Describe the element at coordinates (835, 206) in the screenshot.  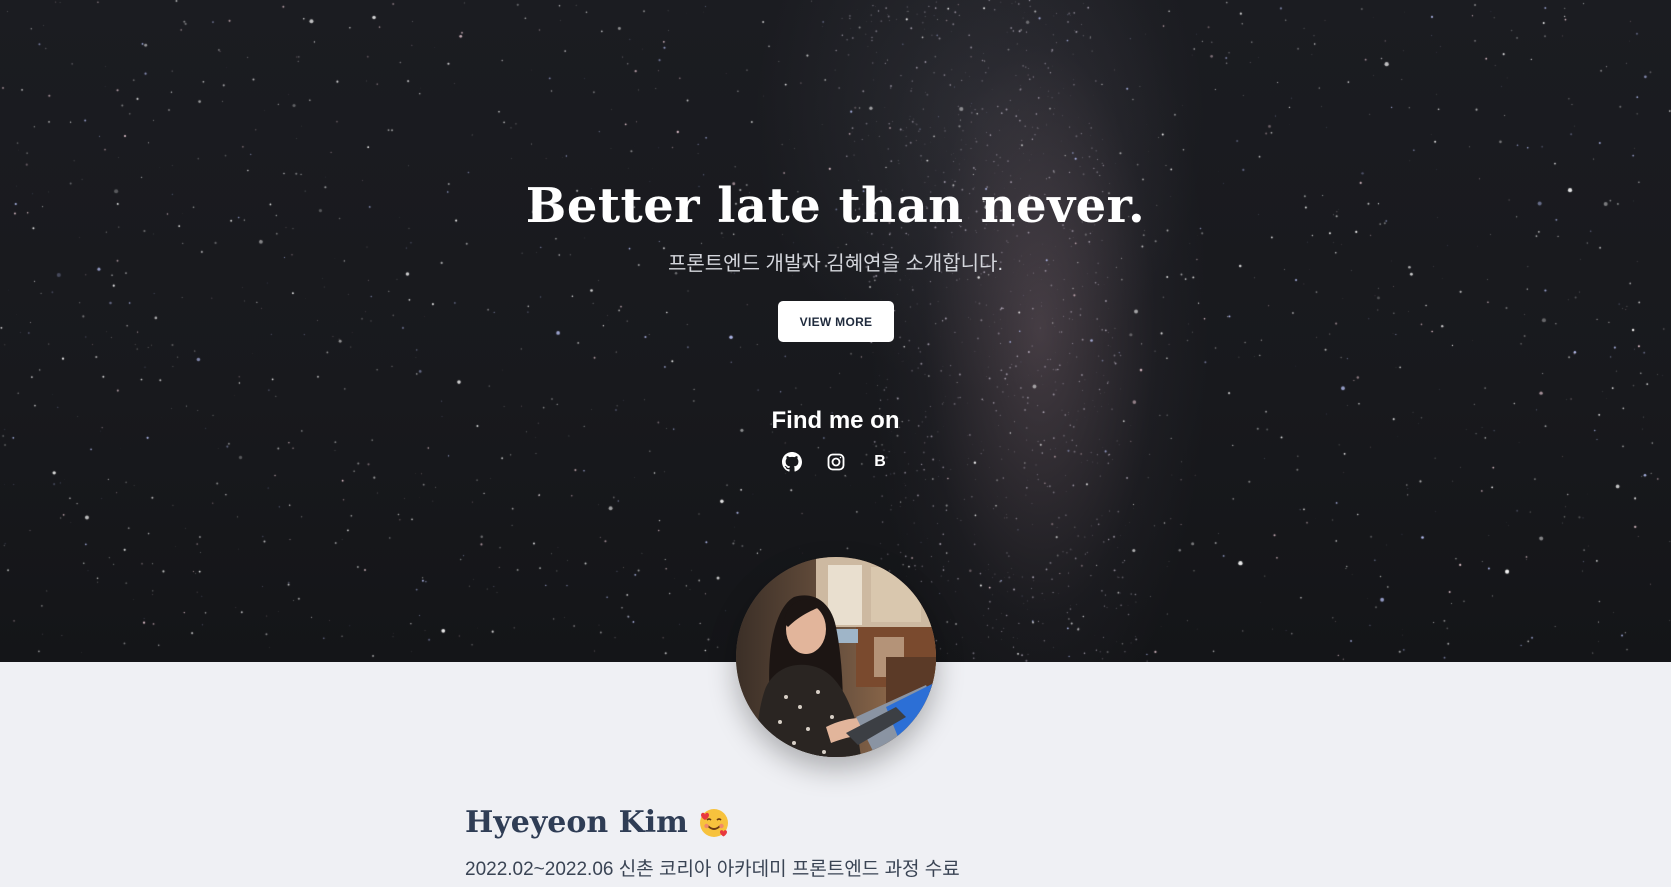
I see `hero-title: Better late than never.` at that location.